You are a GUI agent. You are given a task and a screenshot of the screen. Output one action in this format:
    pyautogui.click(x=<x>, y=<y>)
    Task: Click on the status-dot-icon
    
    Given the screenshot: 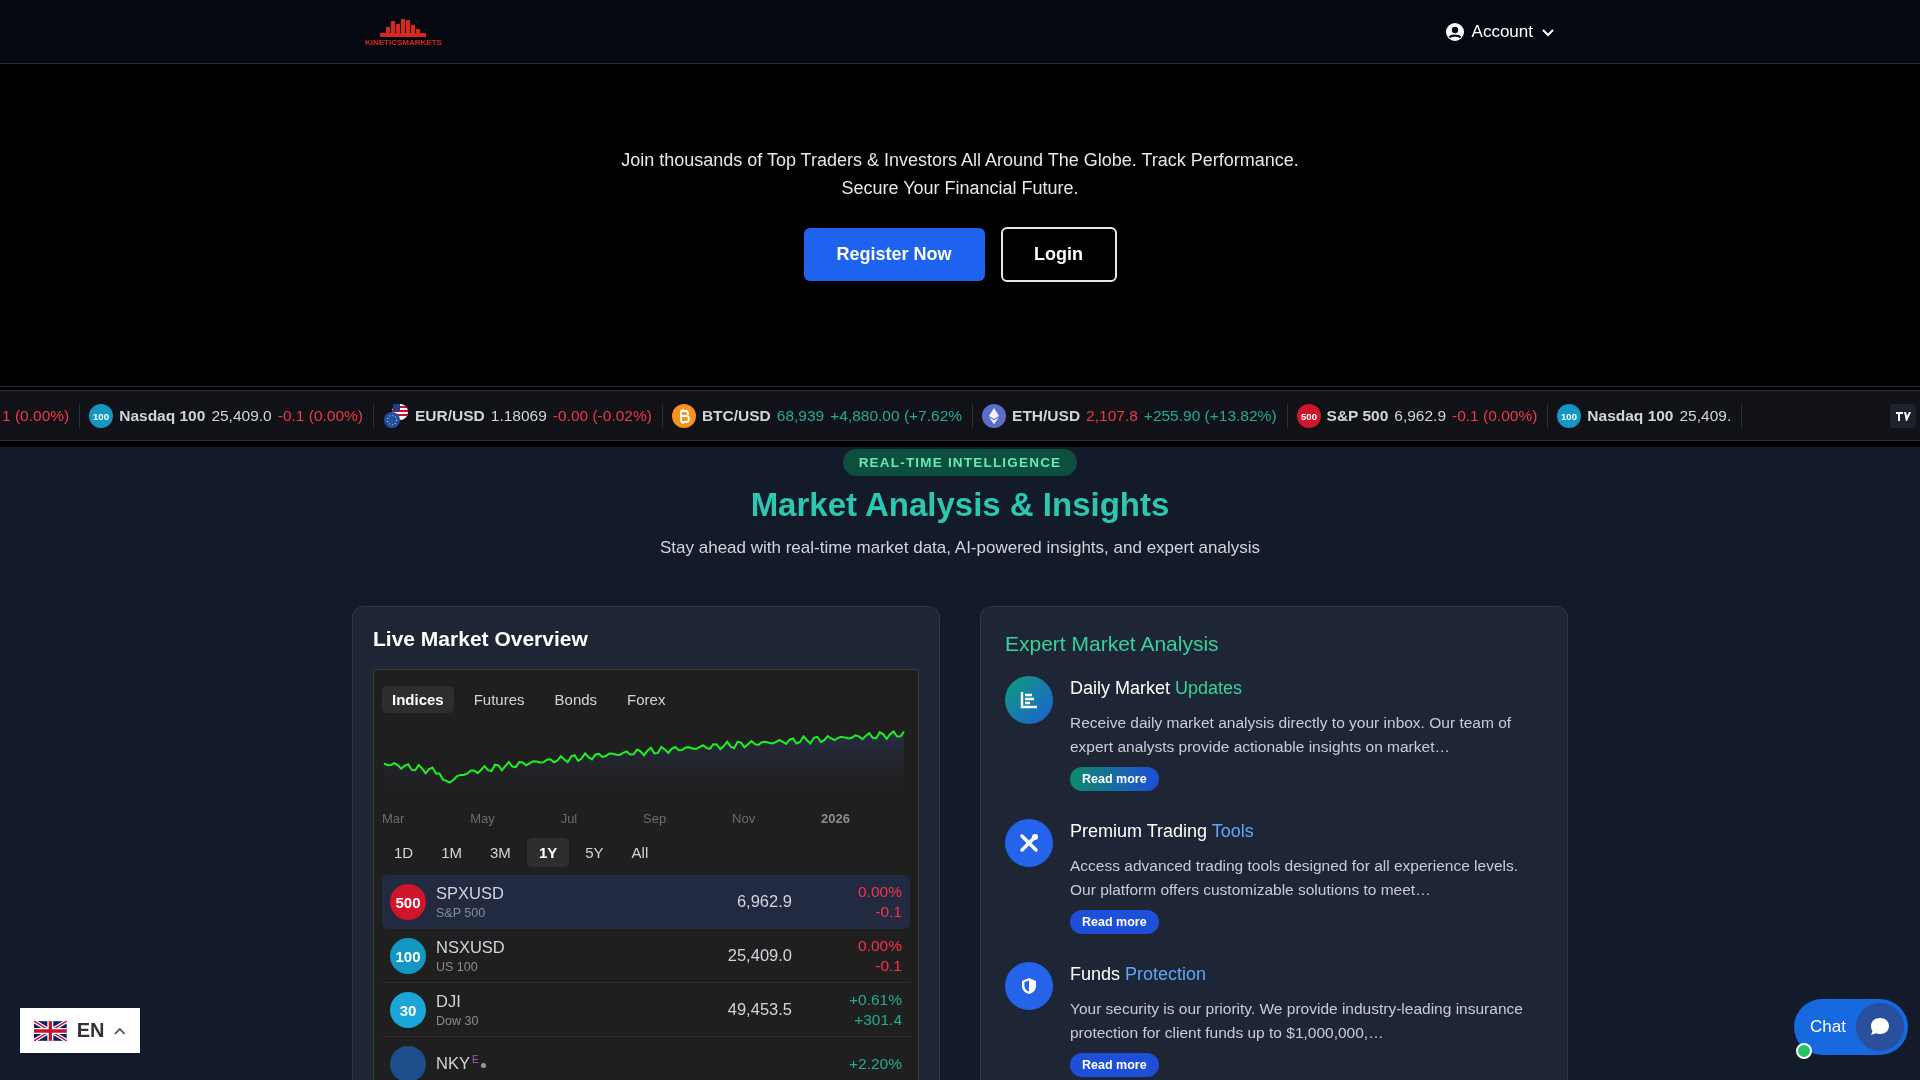 What is the action you would take?
    pyautogui.click(x=483, y=1065)
    